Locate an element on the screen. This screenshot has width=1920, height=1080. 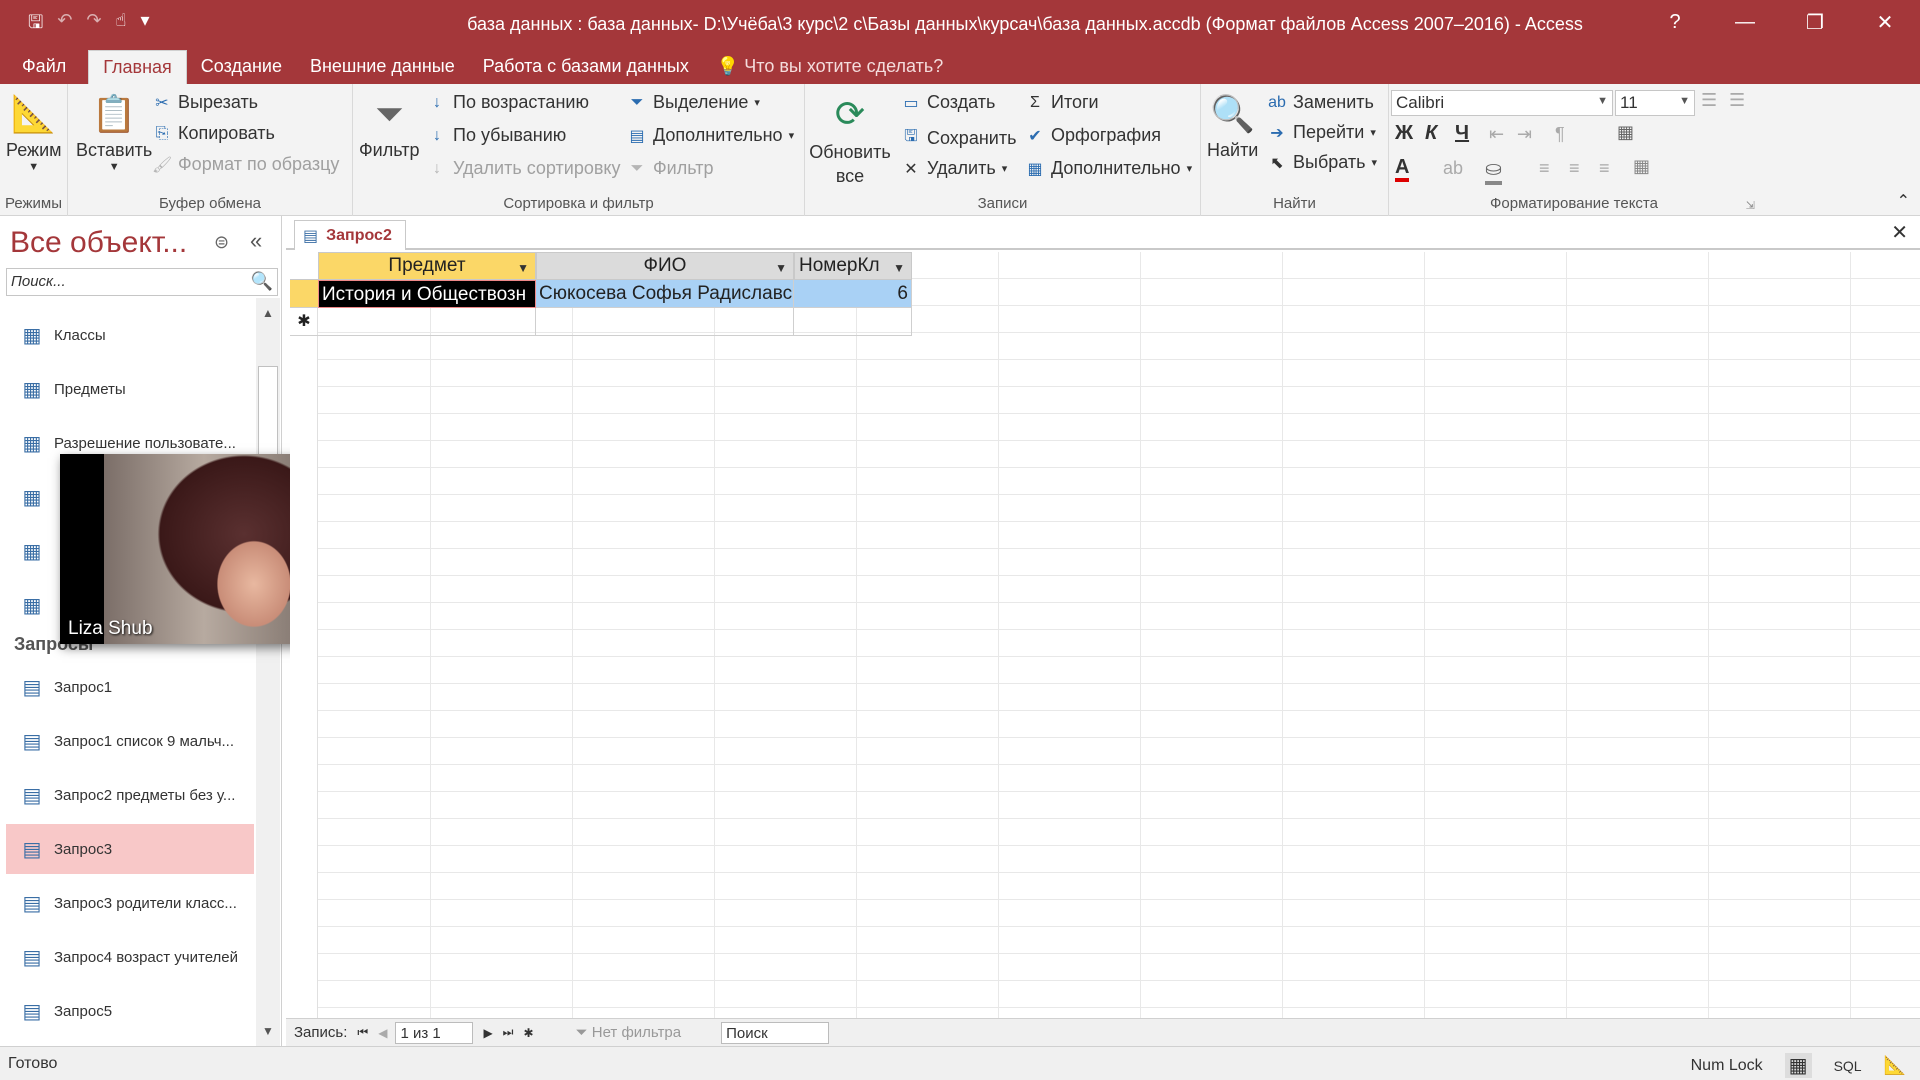
refresh-all-button: ⟳ Обновить все is located at coordinates (850, 140).